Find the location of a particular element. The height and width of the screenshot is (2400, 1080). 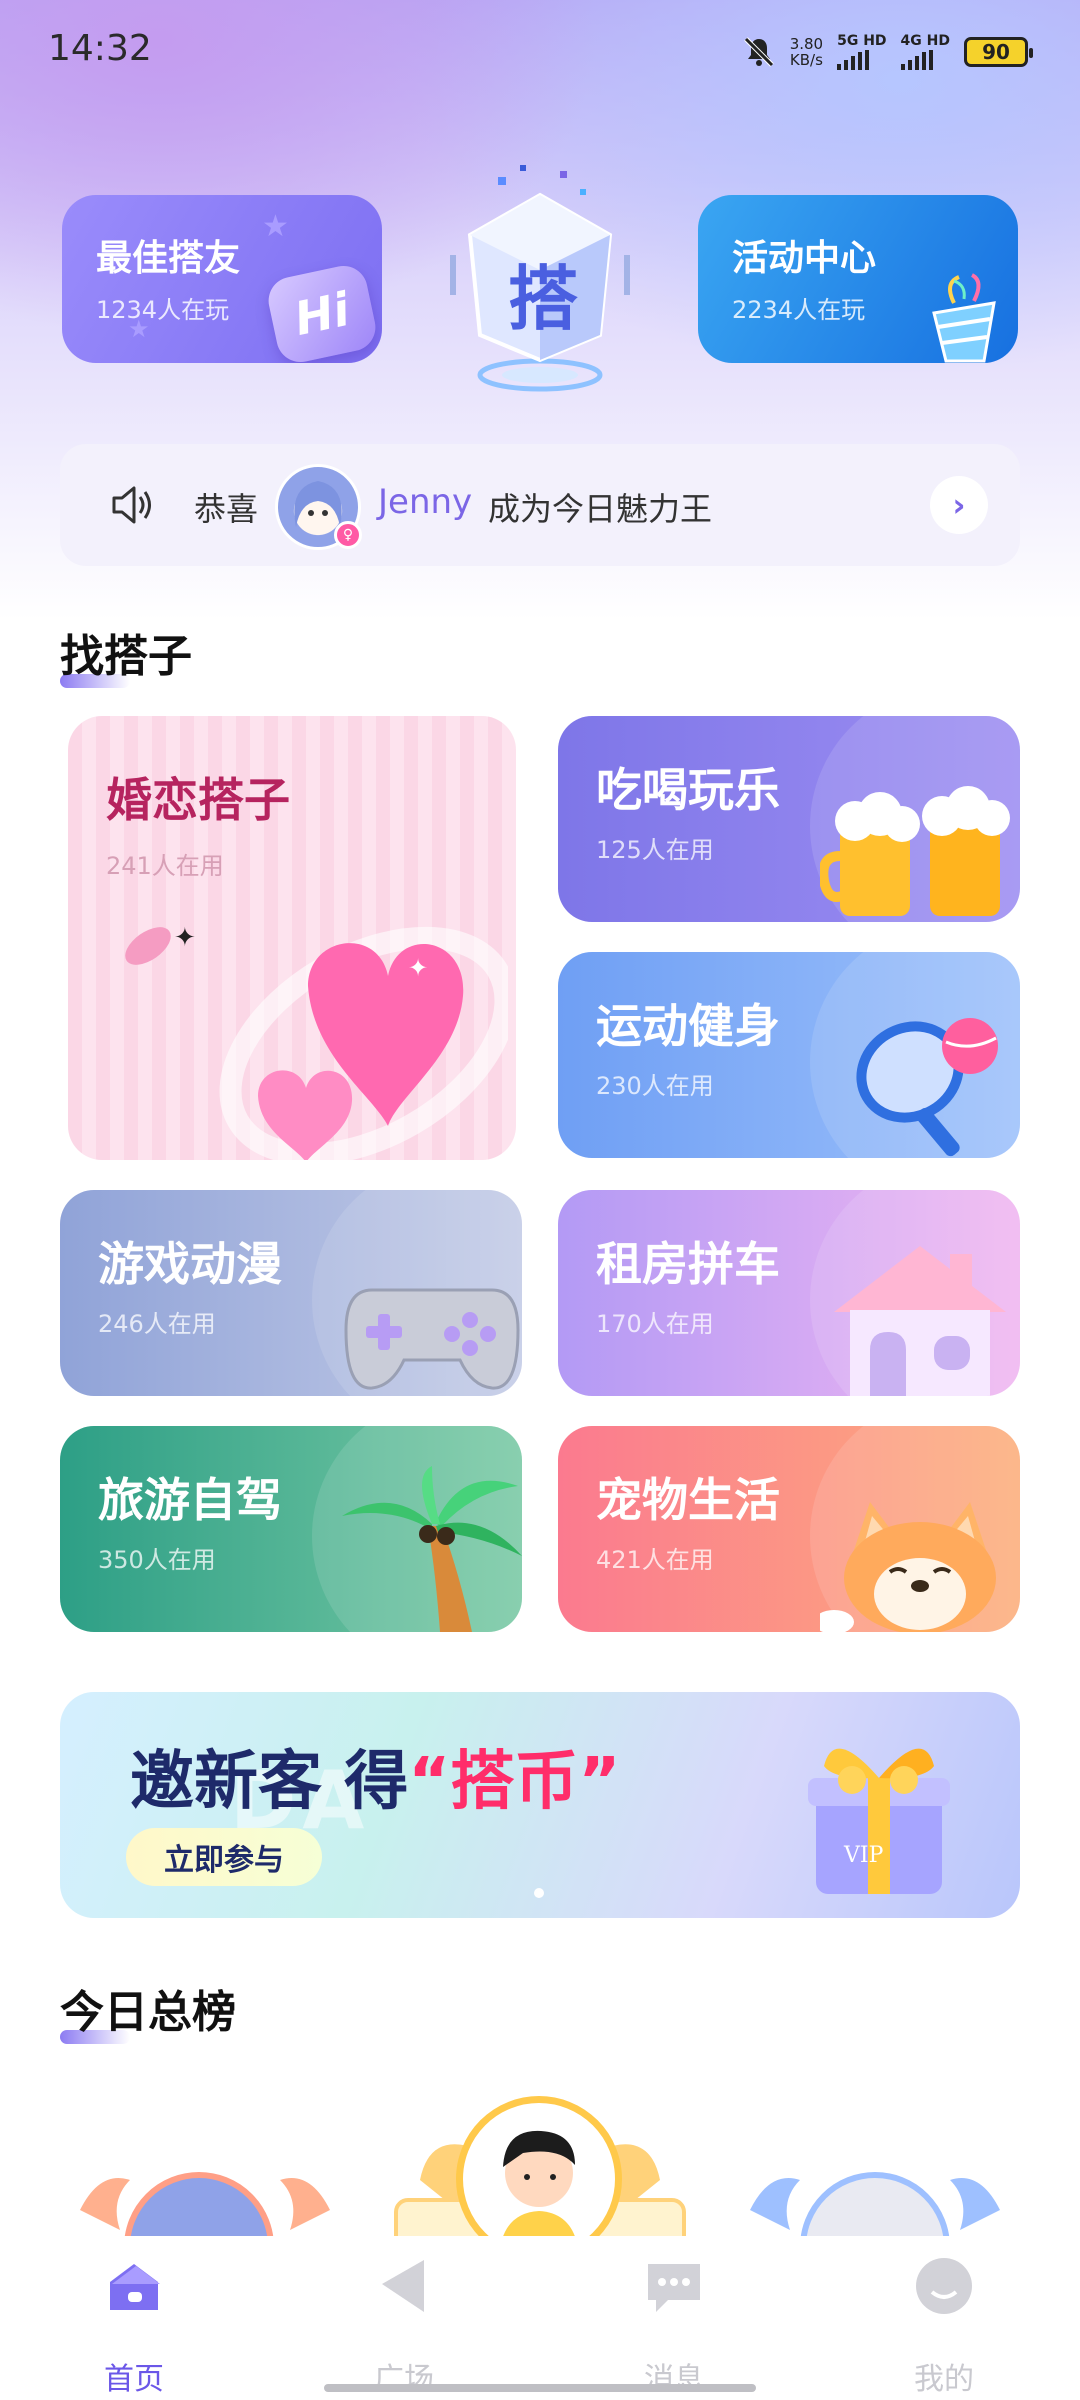

ranking-podium is located at coordinates (540, 2160).